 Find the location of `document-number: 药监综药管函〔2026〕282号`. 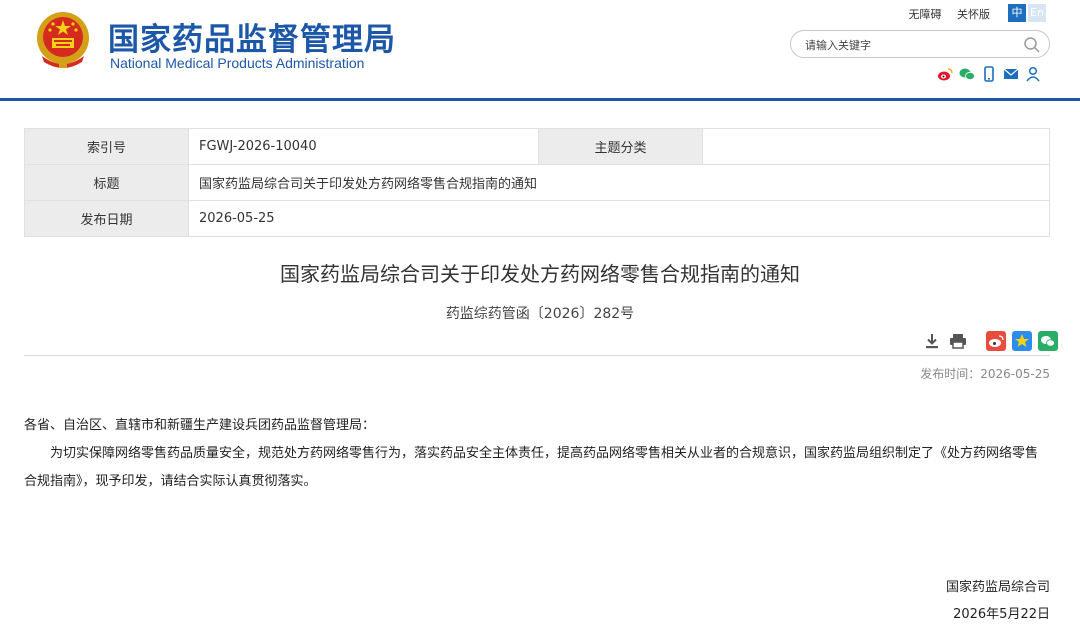

document-number: 药监综药管函〔2026〕282号 is located at coordinates (540, 314).